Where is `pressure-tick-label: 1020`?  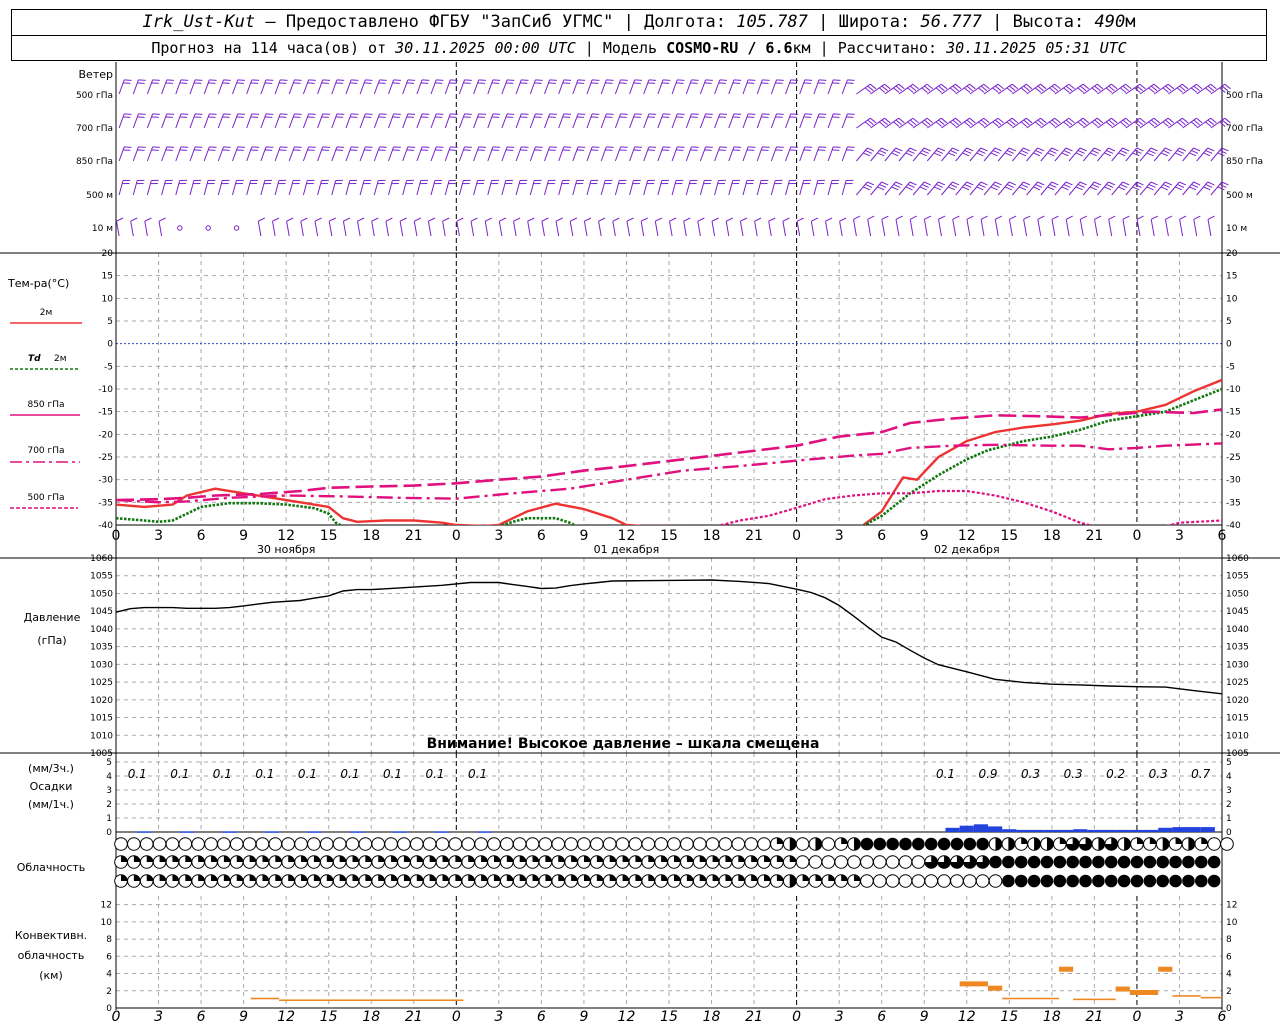
pressure-tick-label: 1020 is located at coordinates (101, 701).